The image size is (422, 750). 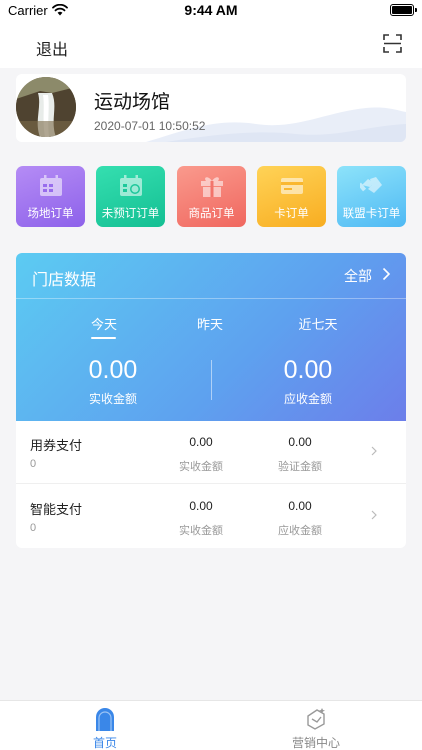 I want to click on product-orders-button: 商品订单, so click(x=211, y=196).